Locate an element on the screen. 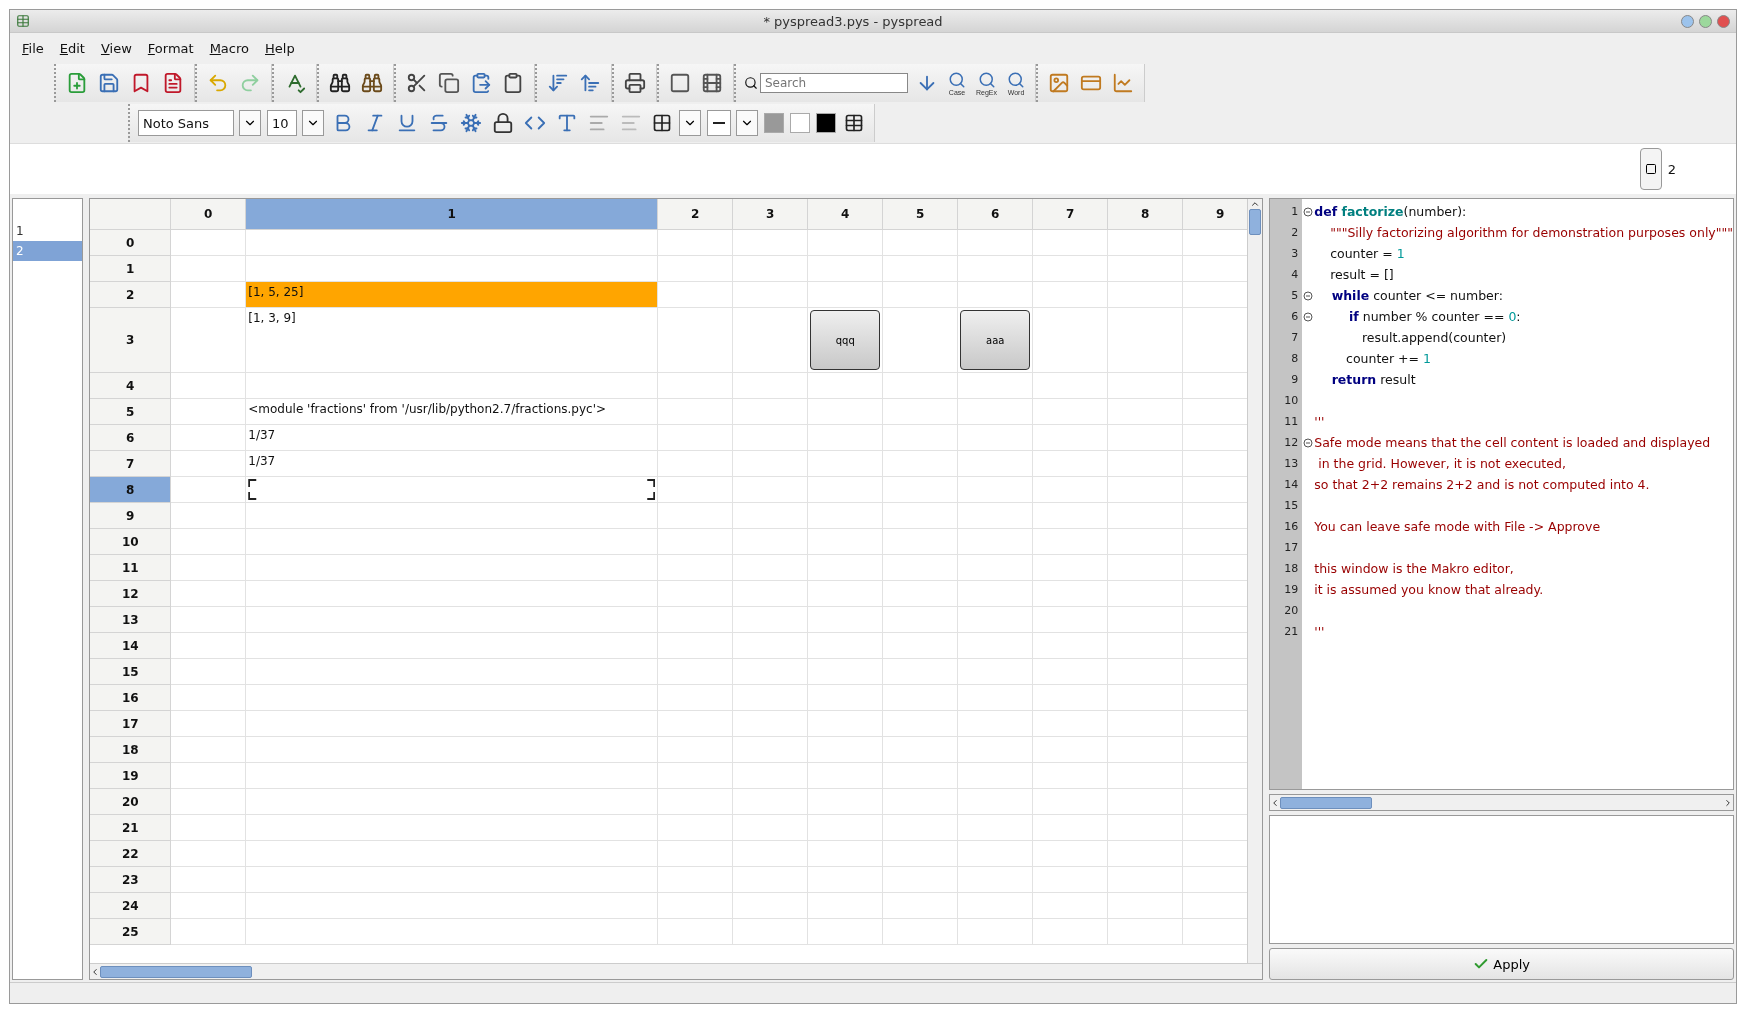  row-header: 7 is located at coordinates (131, 464).